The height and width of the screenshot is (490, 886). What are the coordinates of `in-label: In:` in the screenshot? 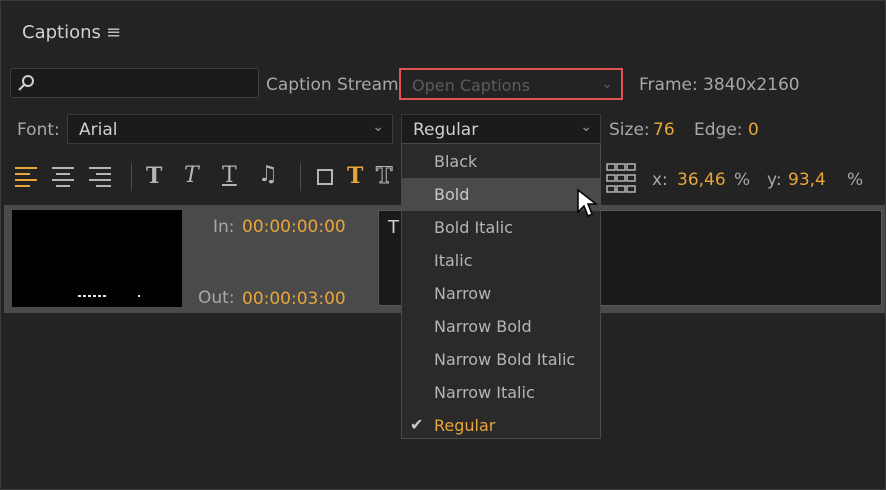 It's located at (224, 227).